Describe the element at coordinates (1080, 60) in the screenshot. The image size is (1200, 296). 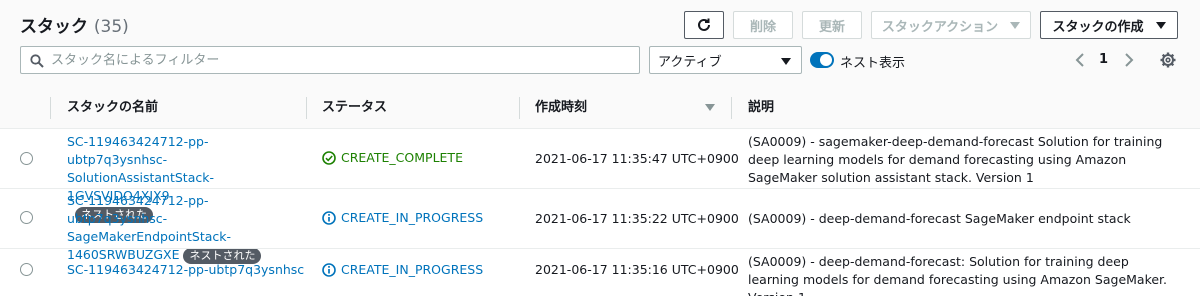
I see `chevron-left-icon` at that location.